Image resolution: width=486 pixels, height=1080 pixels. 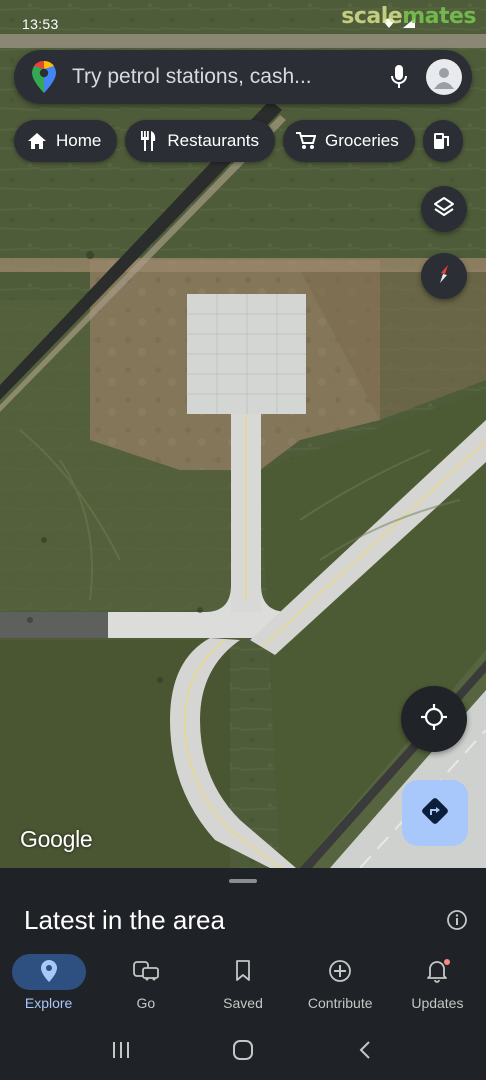 What do you see at coordinates (362, 140) in the screenshot?
I see `chip-label: Groceries` at bounding box center [362, 140].